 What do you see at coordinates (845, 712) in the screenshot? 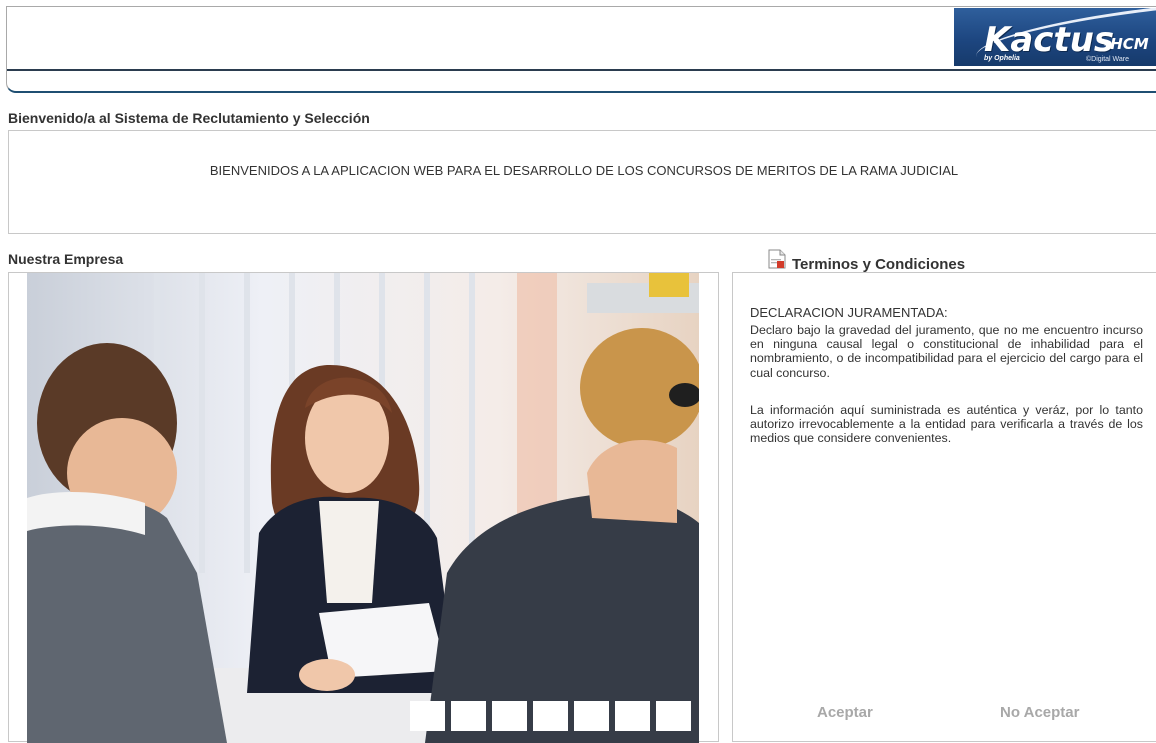
I see `accept-button: Aceptar` at bounding box center [845, 712].